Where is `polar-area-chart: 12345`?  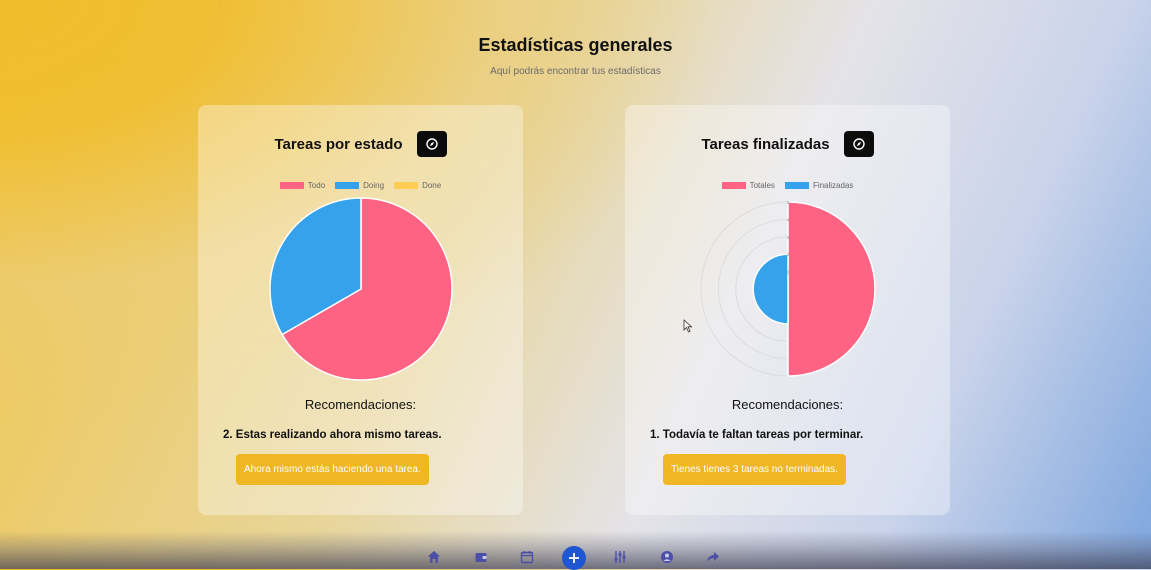
polar-area-chart: 12345 is located at coordinates (787, 295).